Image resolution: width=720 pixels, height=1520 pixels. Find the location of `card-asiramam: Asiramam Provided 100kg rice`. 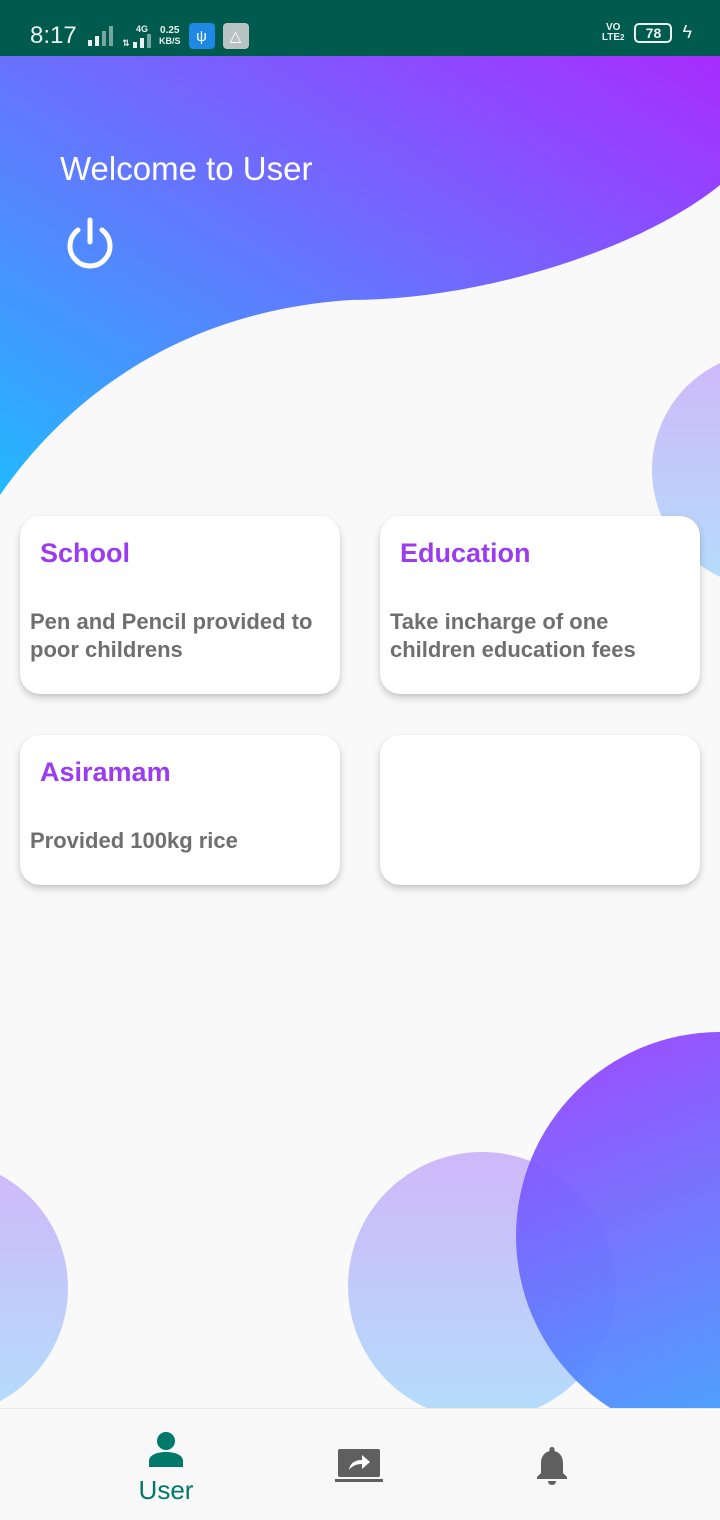

card-asiramam: Asiramam Provided 100kg rice is located at coordinates (180, 810).